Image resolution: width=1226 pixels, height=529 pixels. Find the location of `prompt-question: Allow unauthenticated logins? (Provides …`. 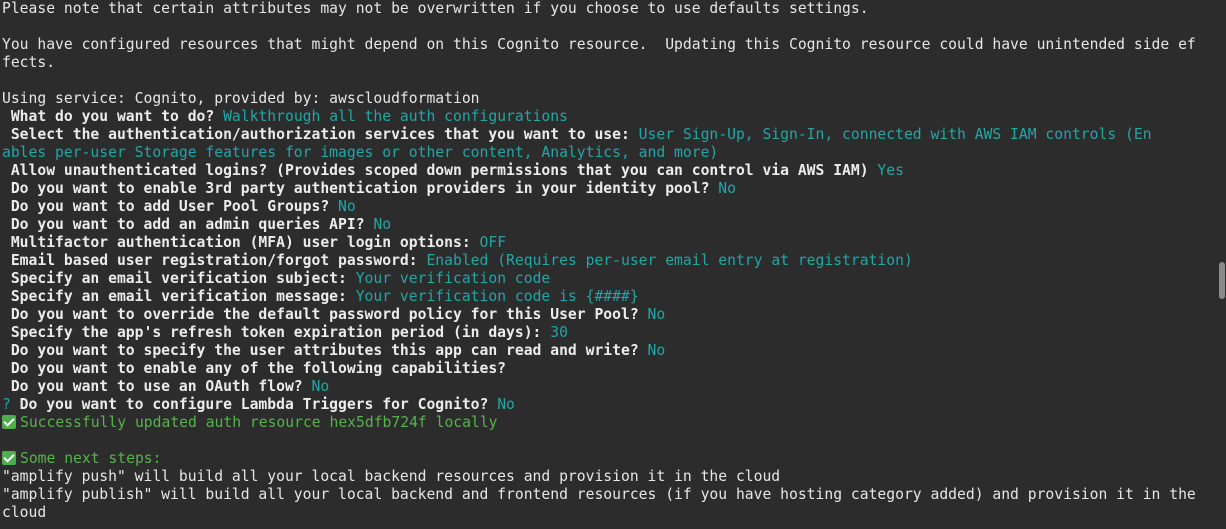

prompt-question: Allow unauthenticated logins? (Provides … is located at coordinates (435, 170).